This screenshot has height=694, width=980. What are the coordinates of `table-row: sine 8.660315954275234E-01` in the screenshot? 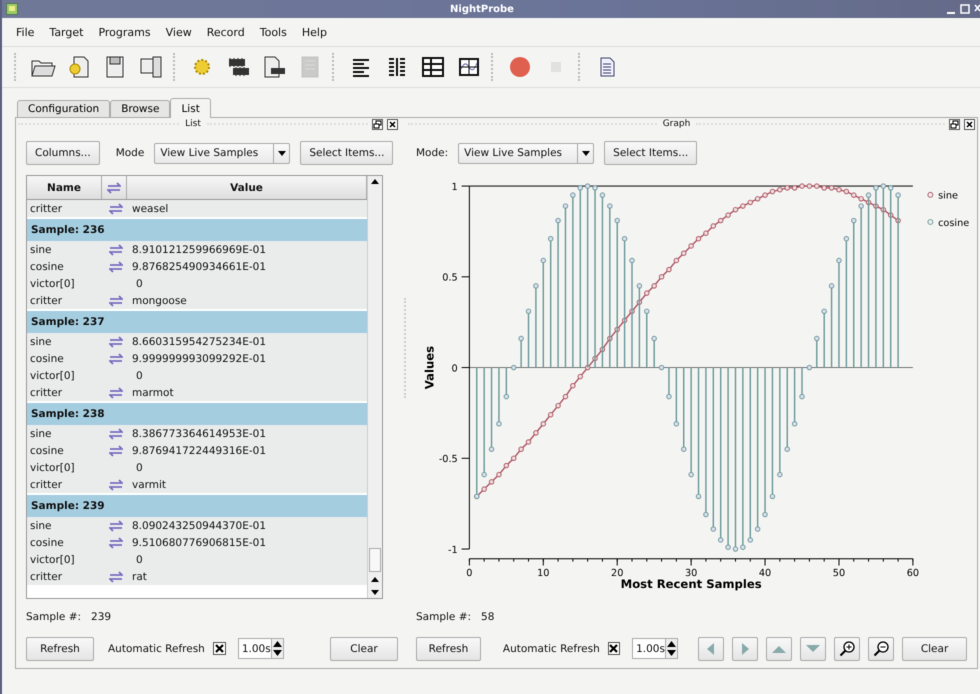 It's located at (197, 341).